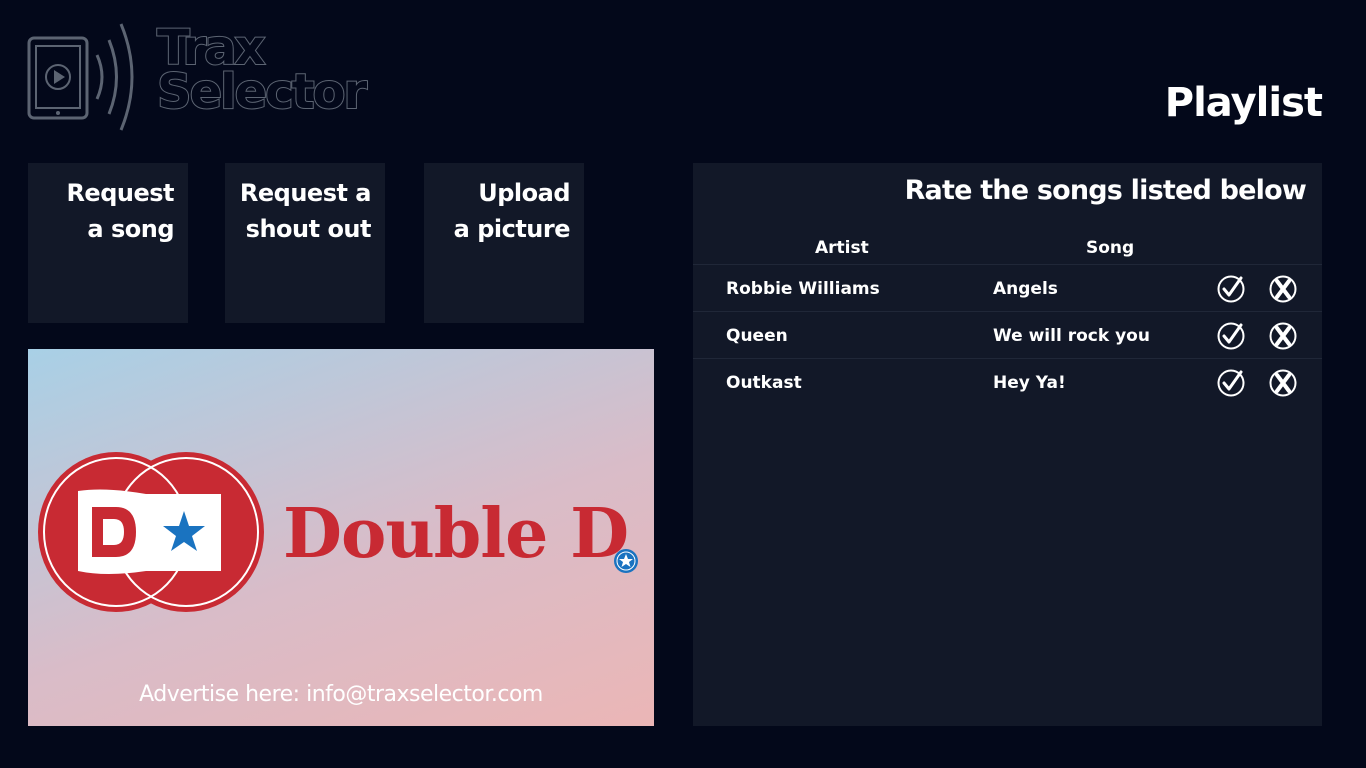 The image size is (1366, 768). I want to click on star-badge-icon, so click(626, 561).